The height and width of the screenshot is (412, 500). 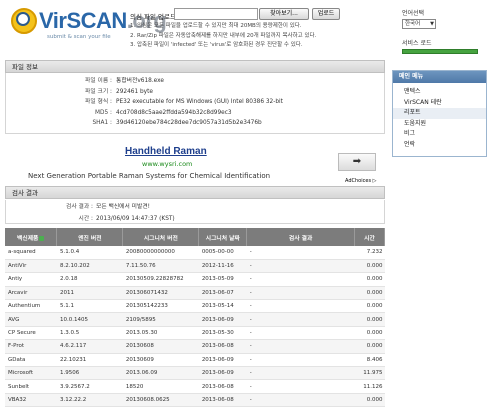 What do you see at coordinates (216, 14) in the screenshot?
I see `file-input` at bounding box center [216, 14].